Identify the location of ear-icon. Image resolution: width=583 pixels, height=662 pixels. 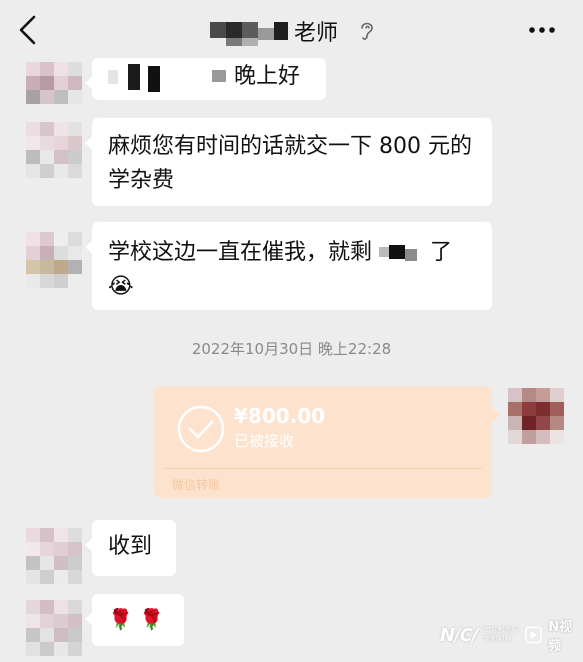
(367, 31).